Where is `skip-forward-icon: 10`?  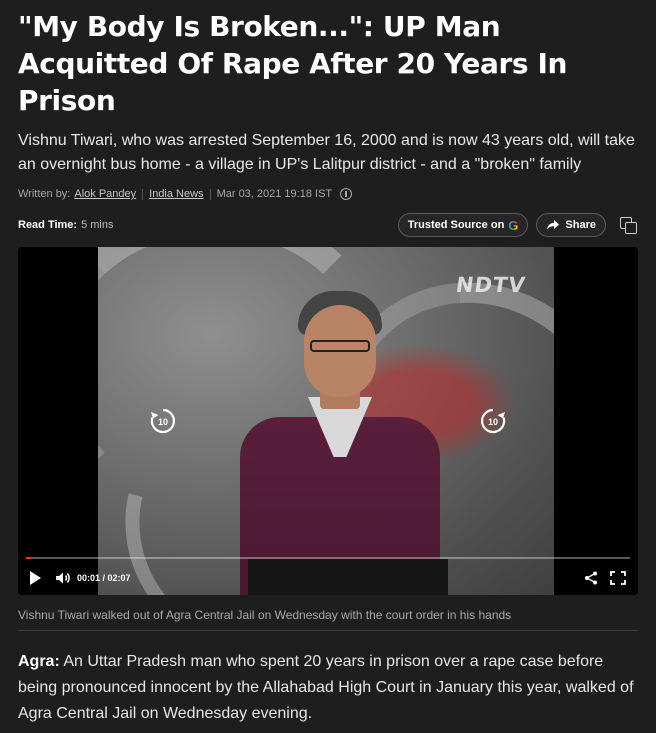
skip-forward-icon: 10 is located at coordinates (493, 421).